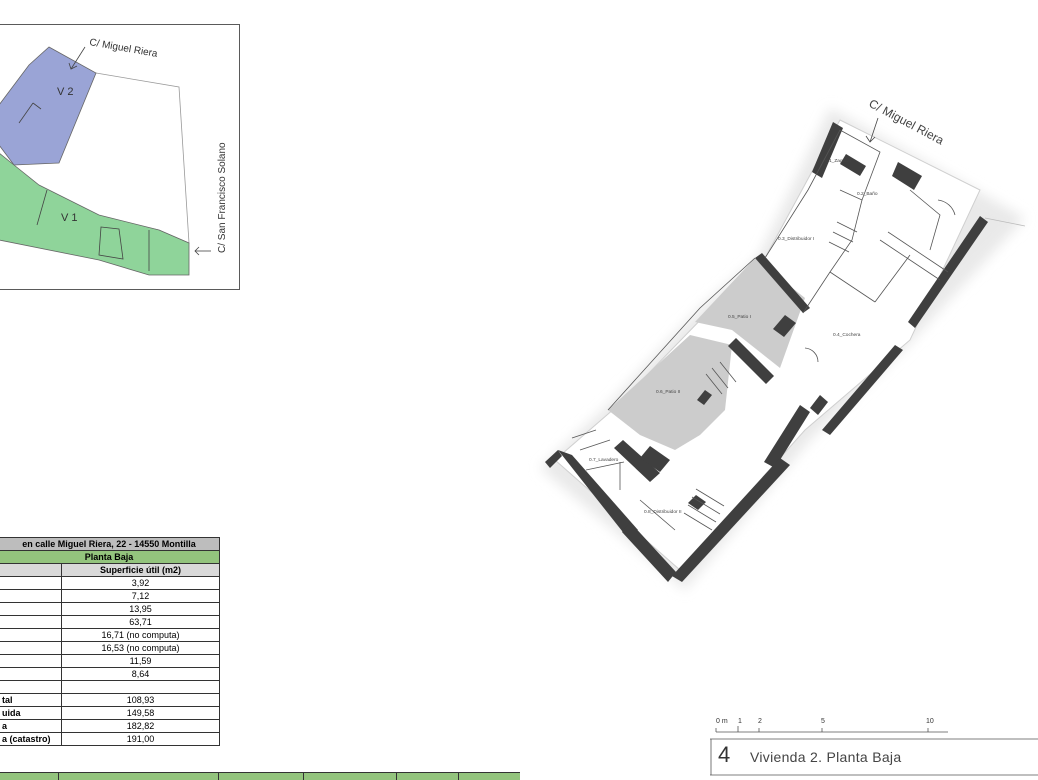 The width and height of the screenshot is (1038, 780). What do you see at coordinates (65, 92) in the screenshot?
I see `unit-v2-label: V 2` at bounding box center [65, 92].